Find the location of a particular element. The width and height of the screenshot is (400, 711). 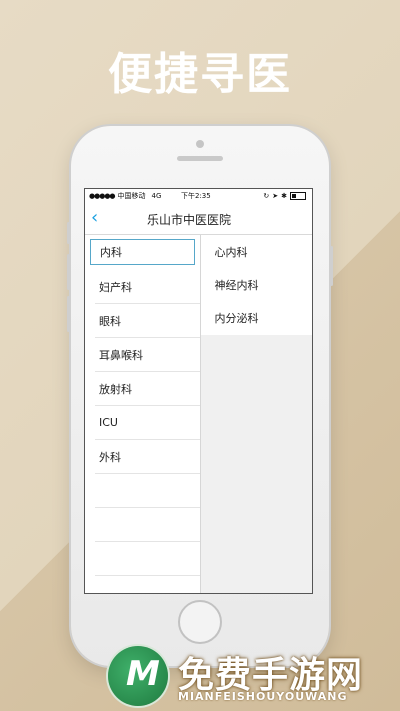

department-item-internal-medicine: 内科 is located at coordinates (142, 252).